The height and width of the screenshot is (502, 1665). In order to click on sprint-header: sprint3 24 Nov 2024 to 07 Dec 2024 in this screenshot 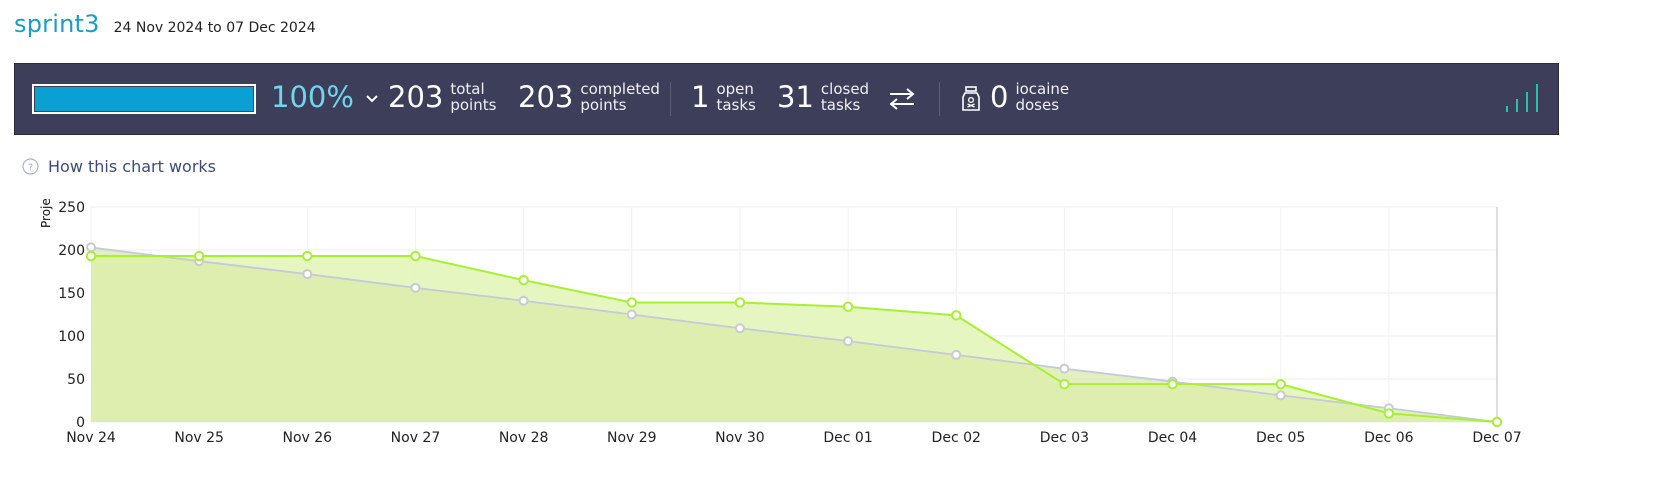, I will do `click(165, 24)`.